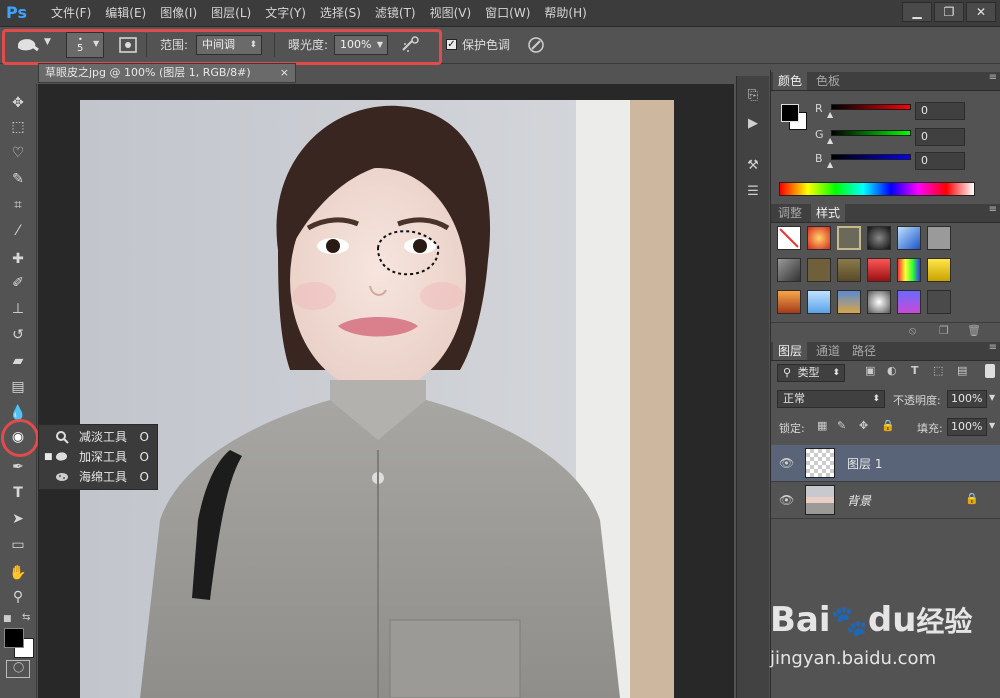 The height and width of the screenshot is (698, 1000). I want to click on color-fg-swatch, so click(790, 113).